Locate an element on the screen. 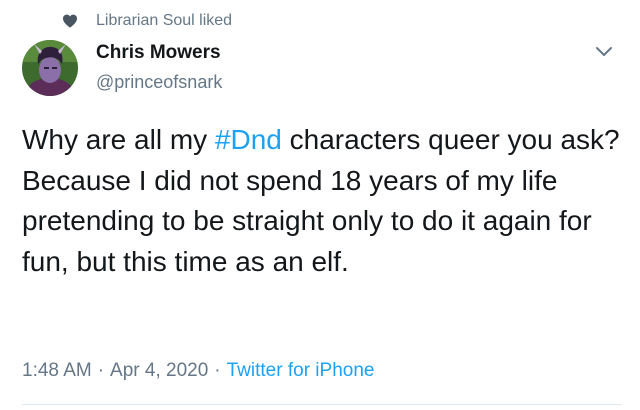 The height and width of the screenshot is (410, 640). avatar-image is located at coordinates (50, 68).